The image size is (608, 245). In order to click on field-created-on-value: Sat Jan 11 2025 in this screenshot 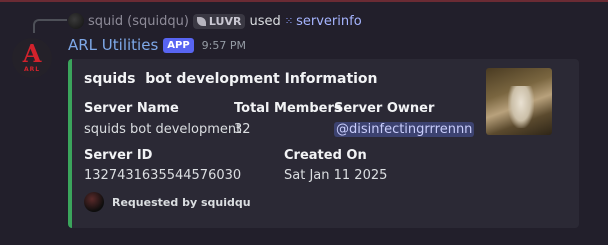, I will do `click(336, 175)`.